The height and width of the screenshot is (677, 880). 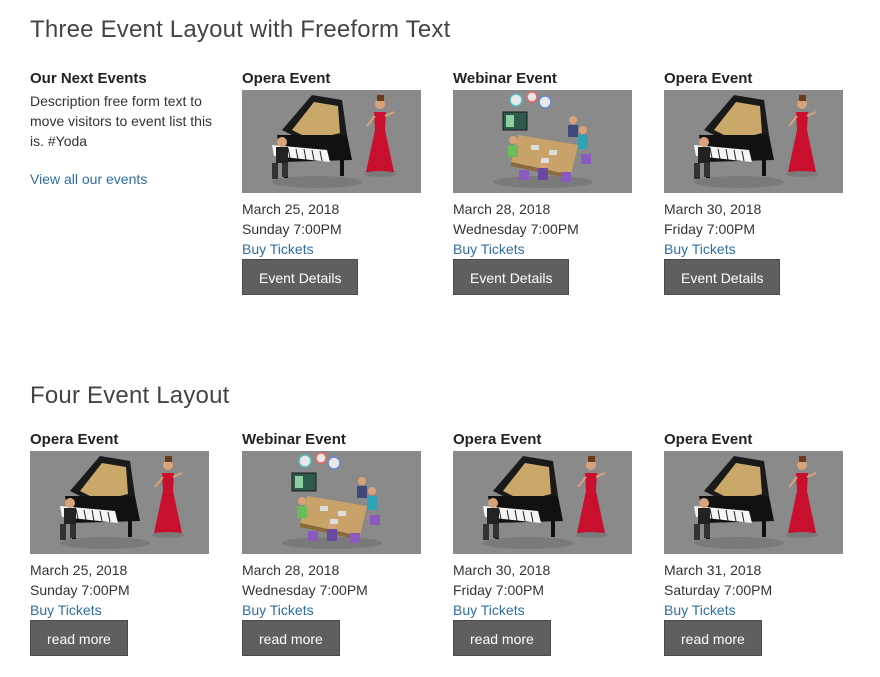 I want to click on event-date: March 31, 2018, so click(x=713, y=570).